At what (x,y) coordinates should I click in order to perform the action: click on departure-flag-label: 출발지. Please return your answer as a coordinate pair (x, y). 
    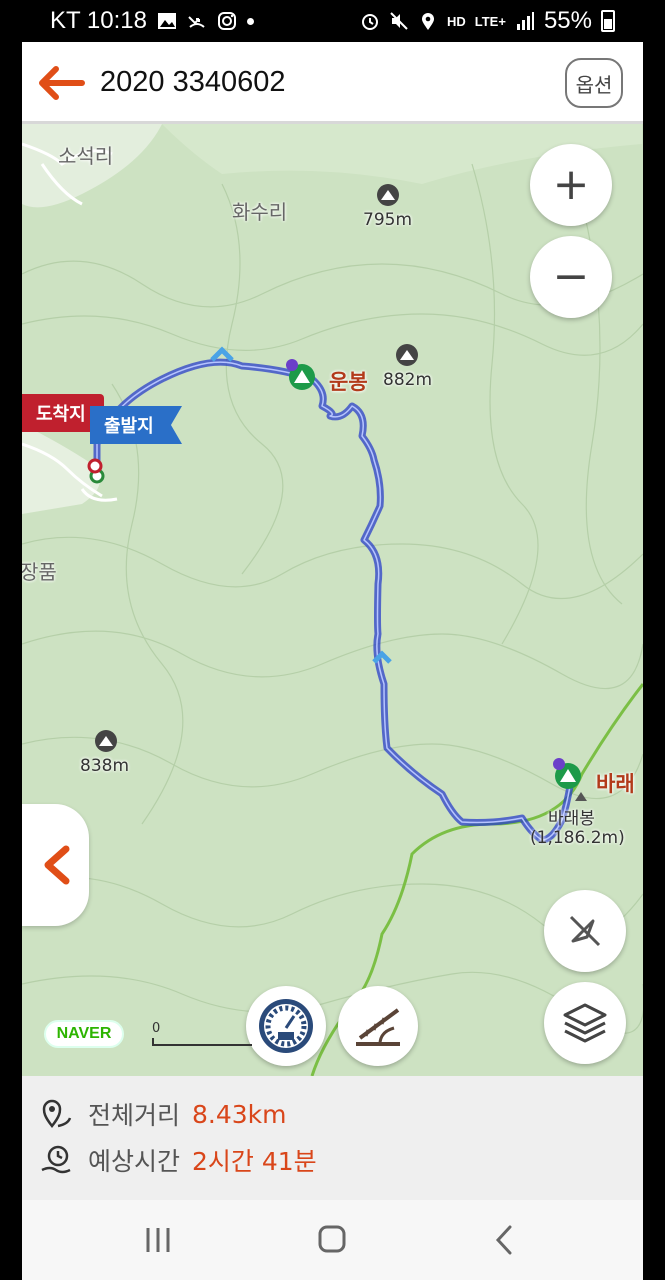
    Looking at the image, I should click on (129, 426).